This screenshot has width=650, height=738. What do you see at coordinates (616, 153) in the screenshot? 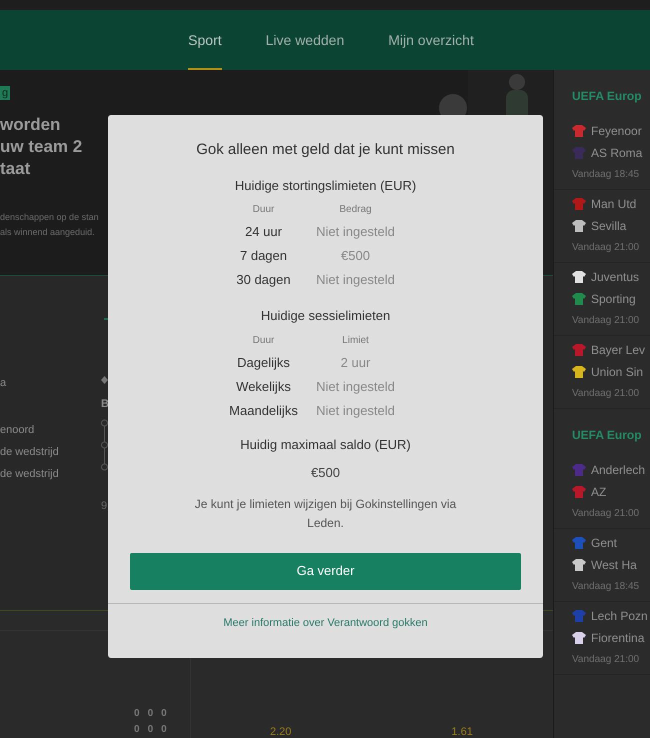
I see `team-name: AS Roma` at bounding box center [616, 153].